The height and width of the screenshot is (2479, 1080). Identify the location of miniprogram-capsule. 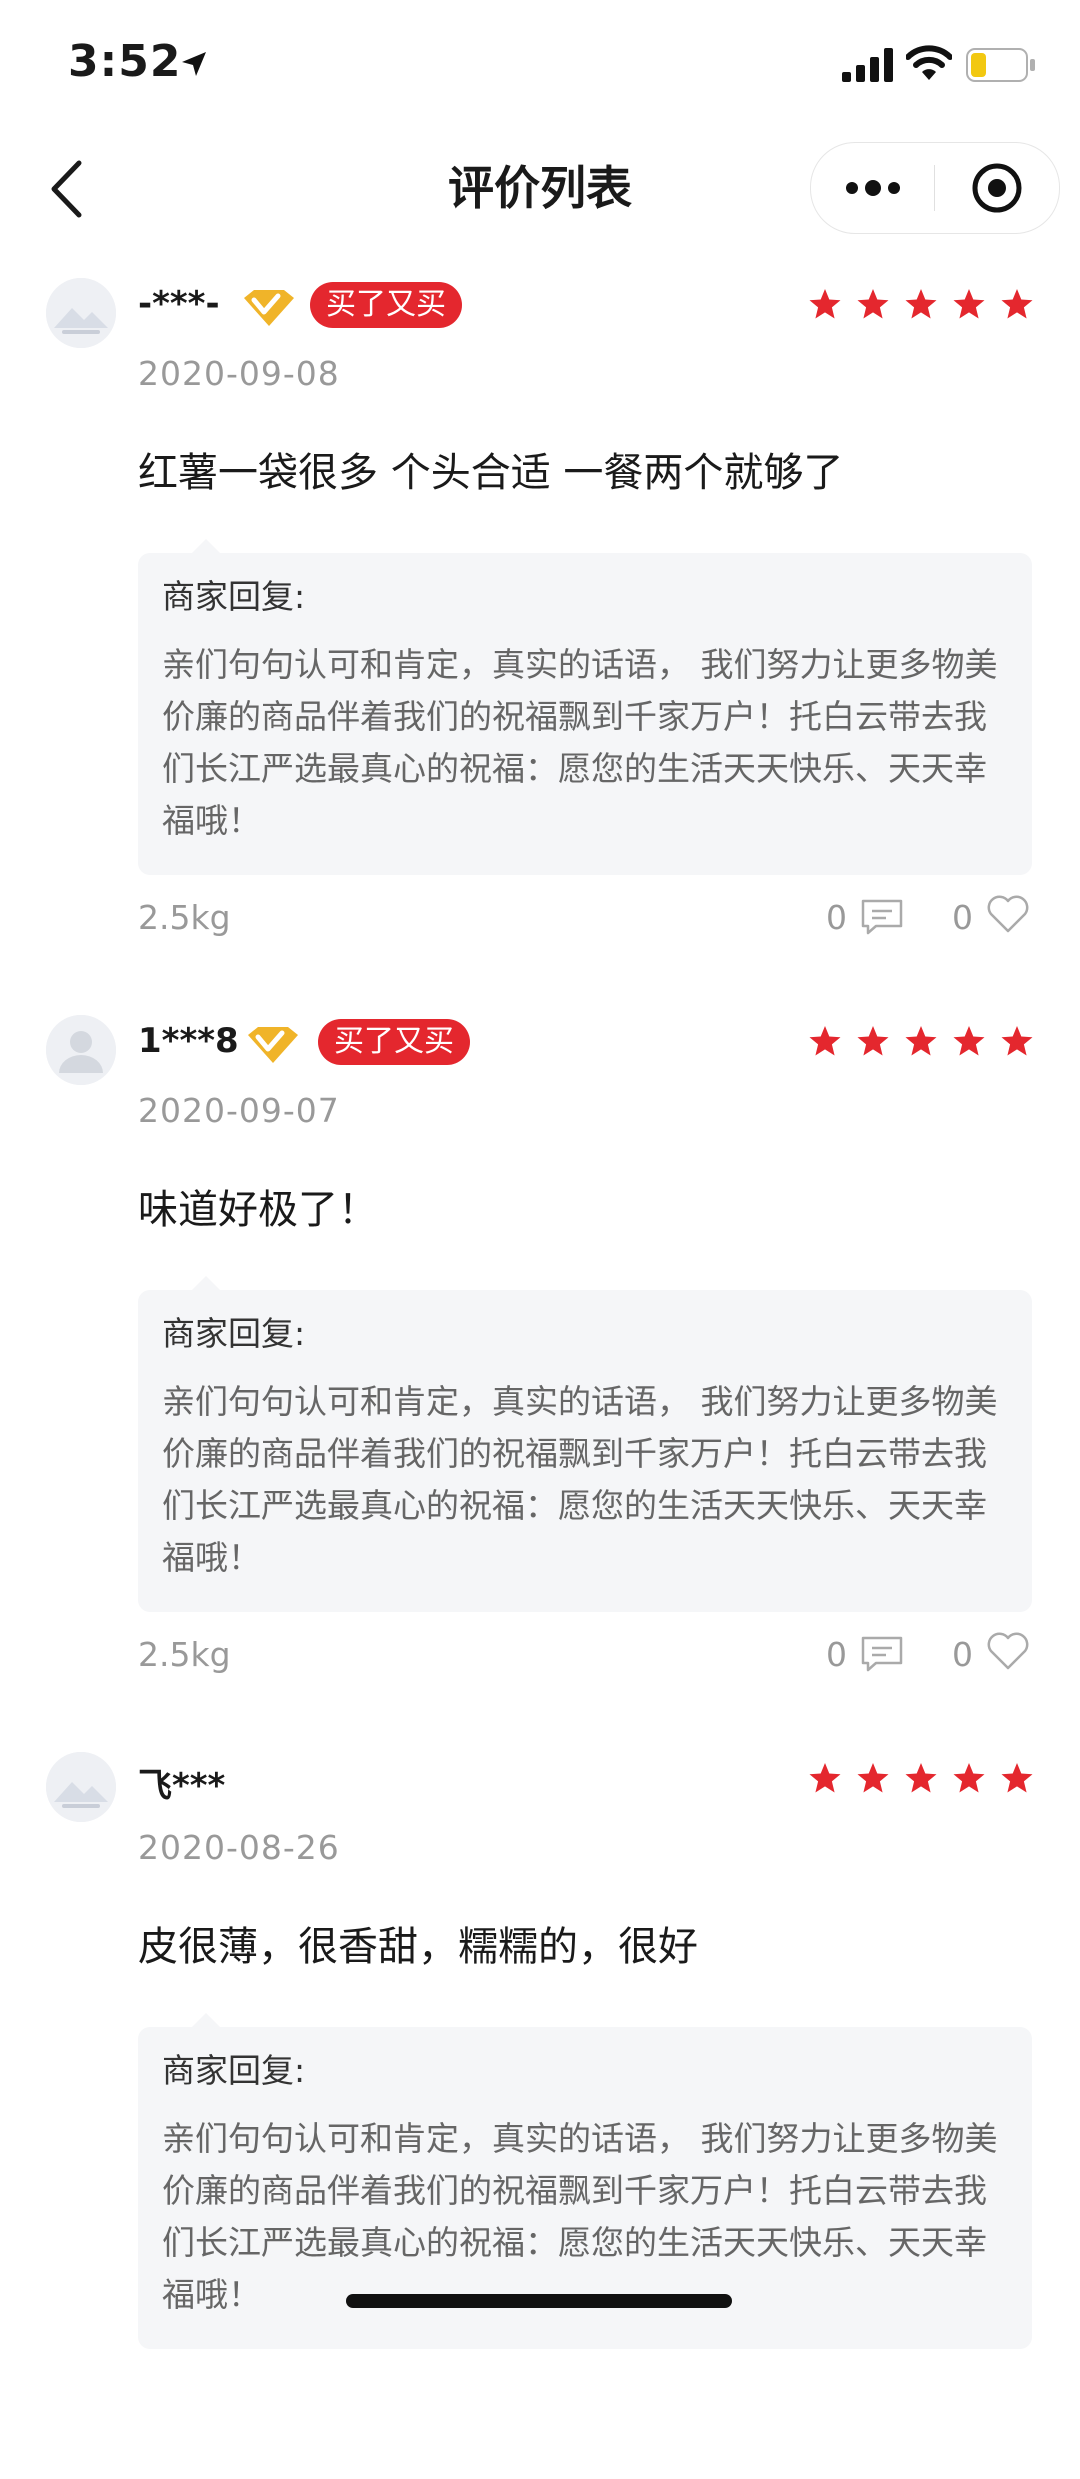
(935, 188).